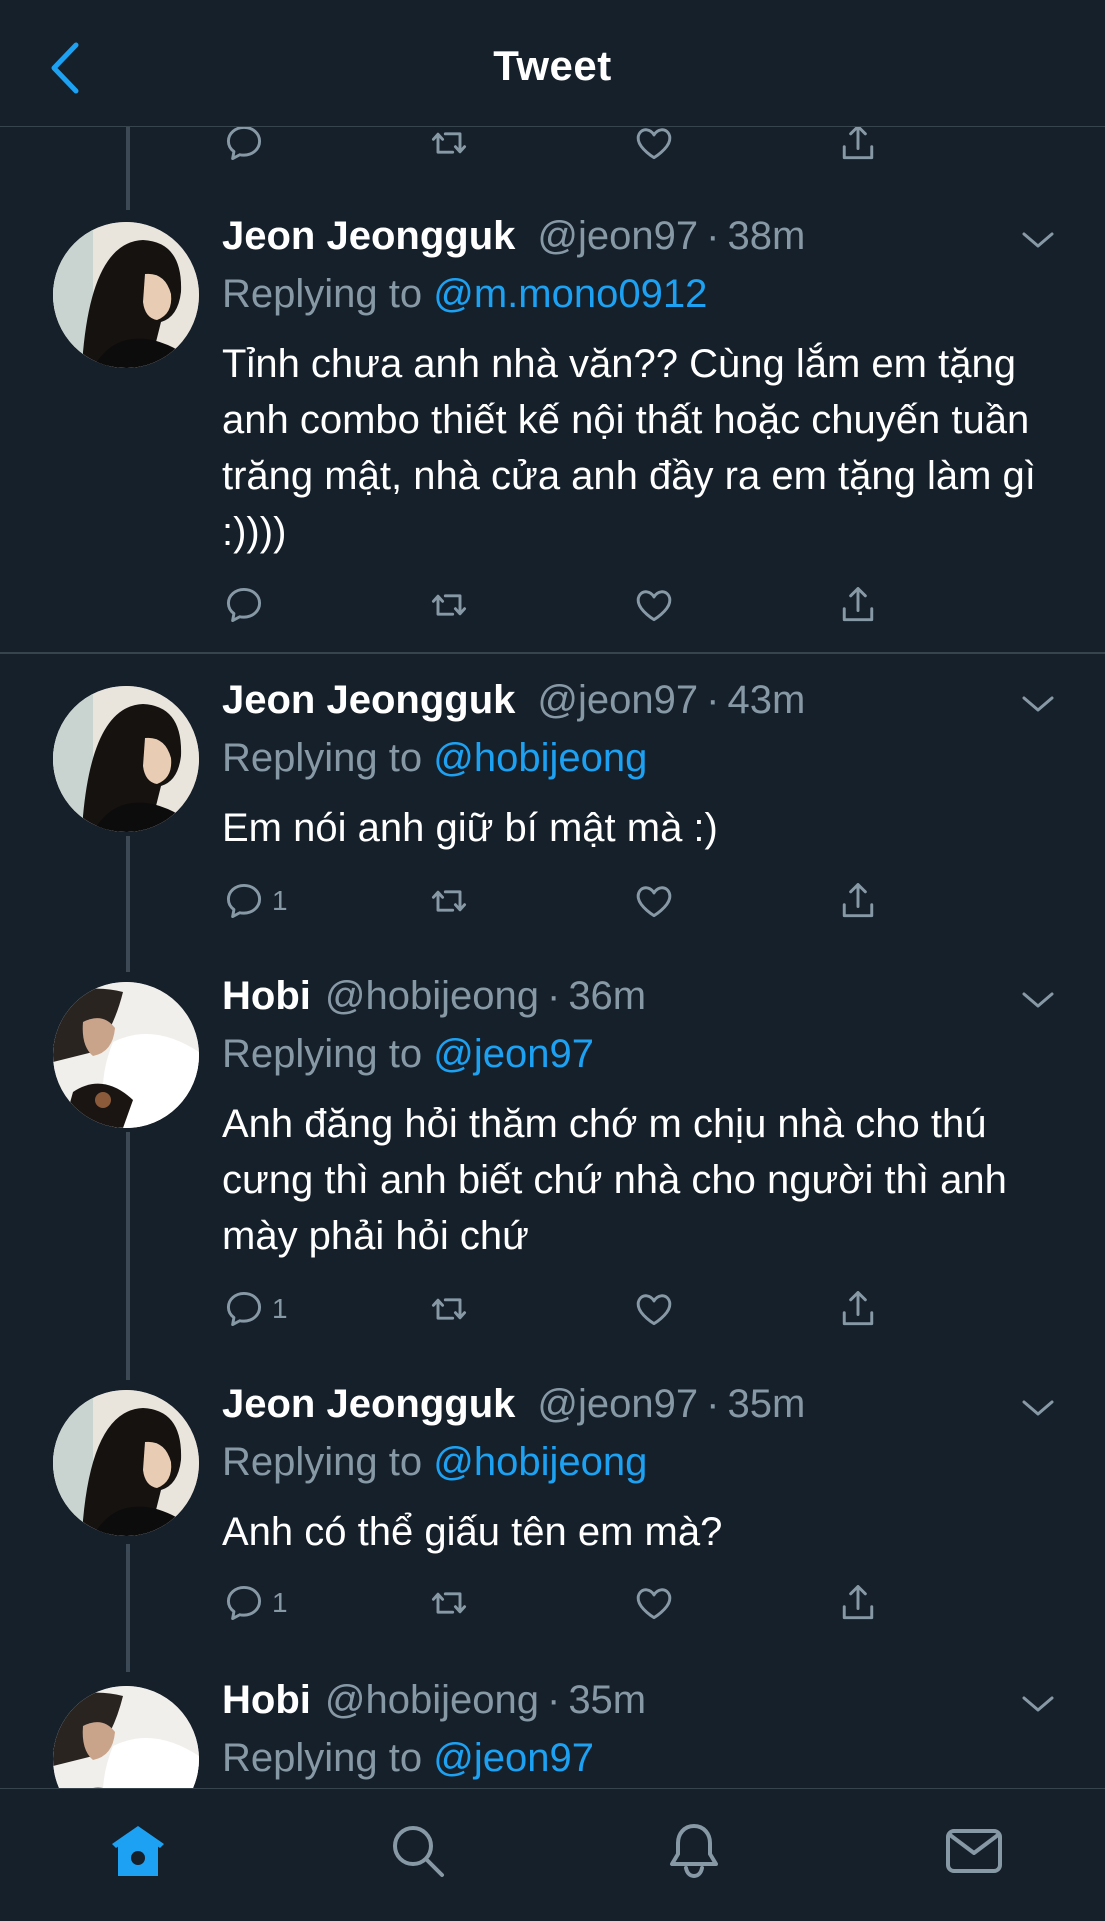  I want to click on messages-icon, so click(974, 1851).